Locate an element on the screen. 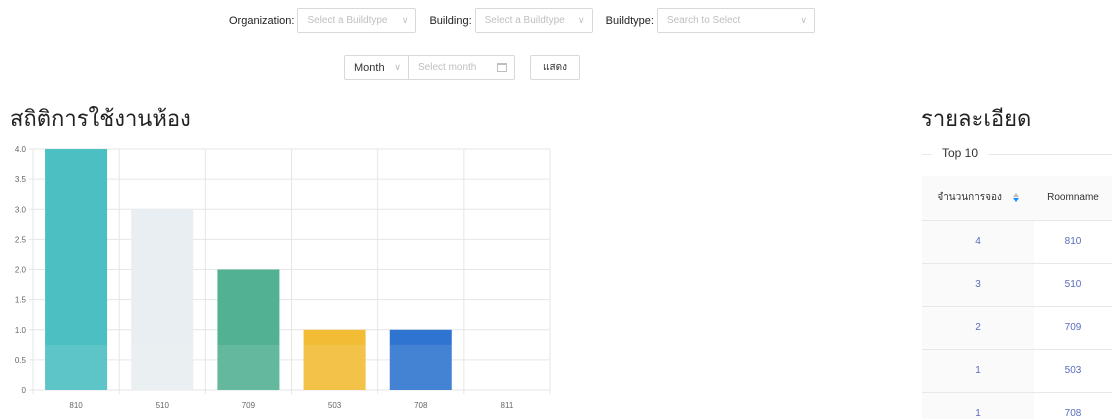 The height and width of the screenshot is (419, 1112). x-tick-label: 810 is located at coordinates (76, 405).